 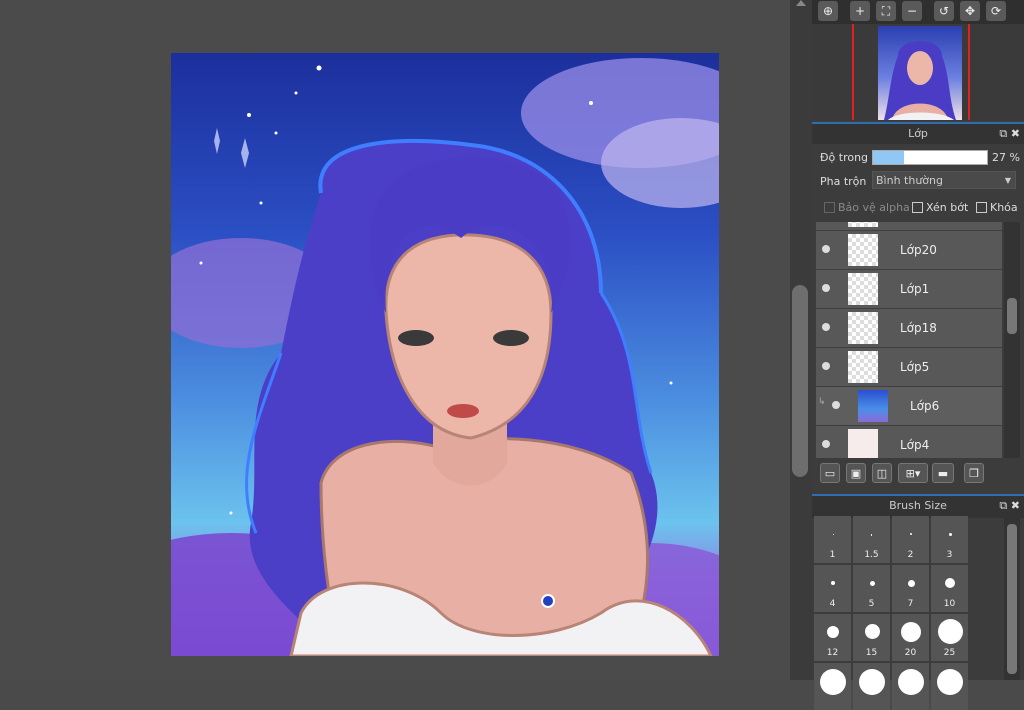 I want to click on layer-row: Lớp5, so click(x=909, y=367).